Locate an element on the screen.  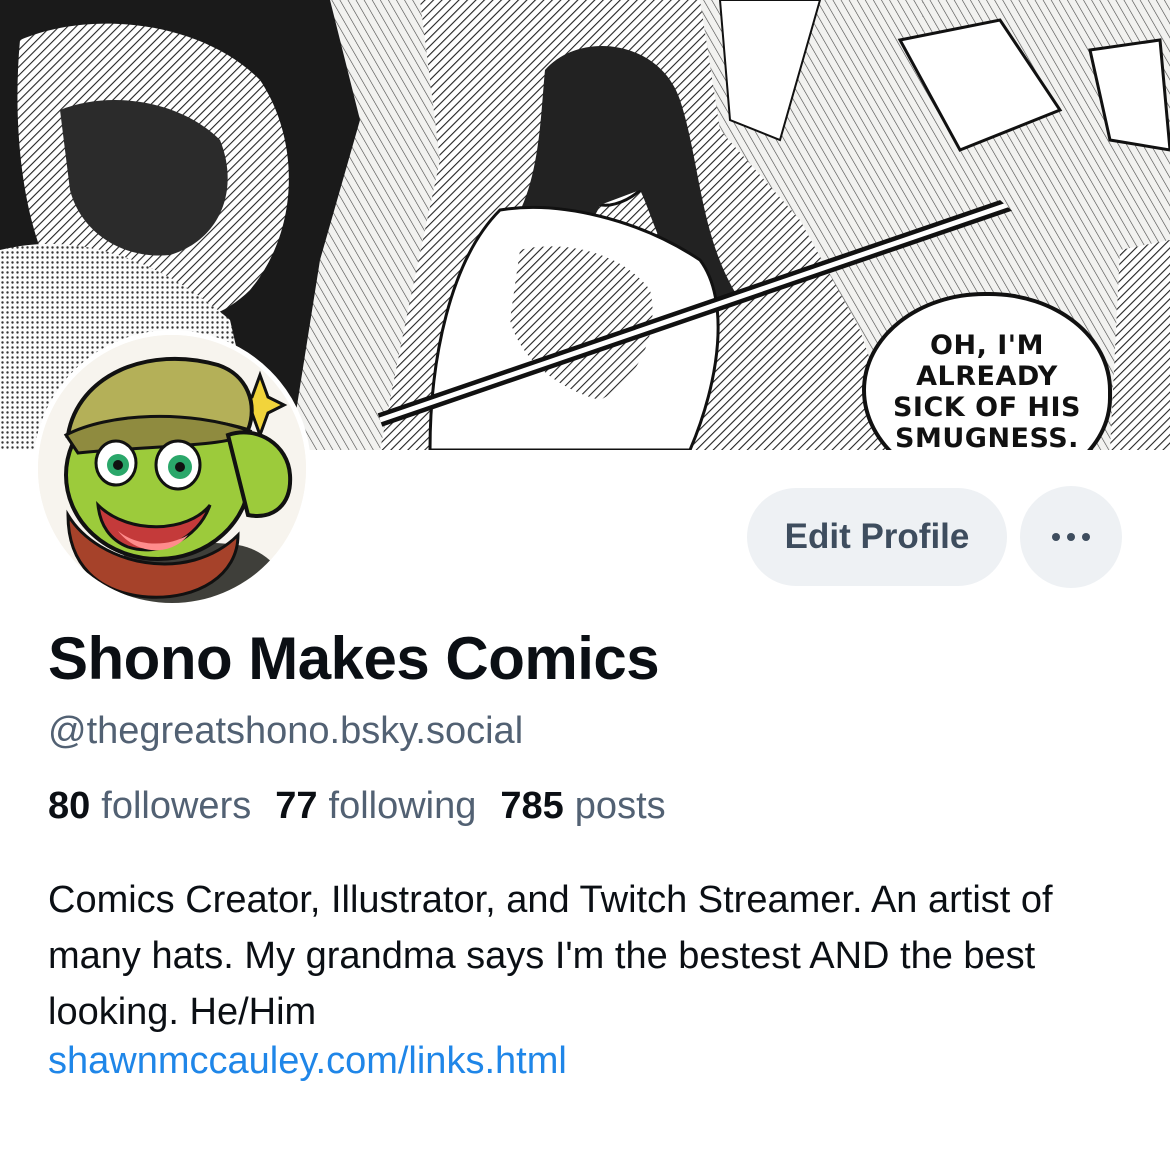
posts-label: posts is located at coordinates (620, 806).